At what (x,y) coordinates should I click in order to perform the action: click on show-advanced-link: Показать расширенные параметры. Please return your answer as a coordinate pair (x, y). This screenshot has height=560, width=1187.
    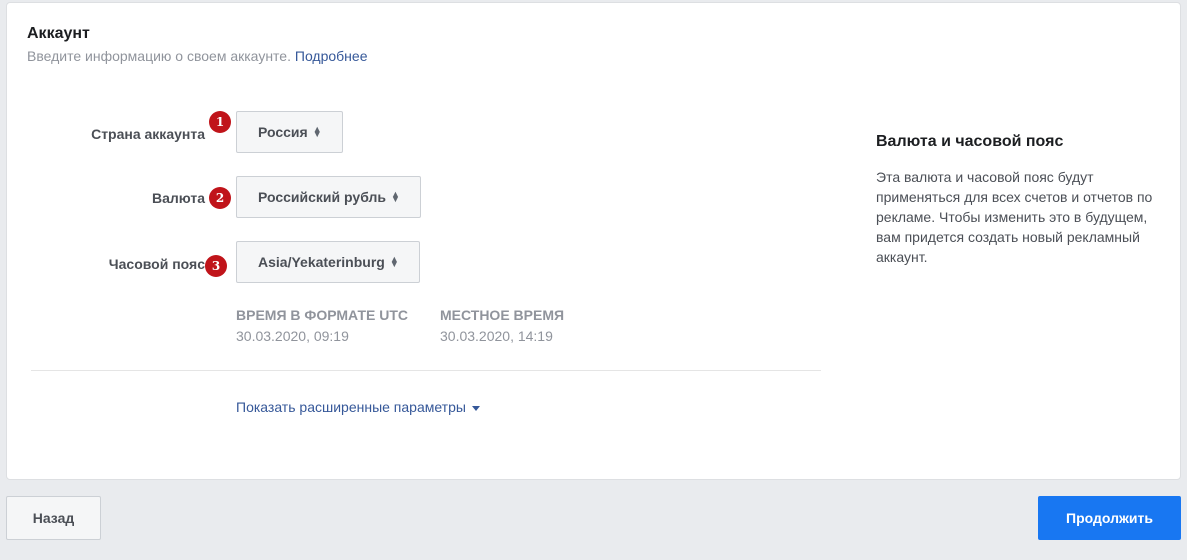
    Looking at the image, I should click on (358, 407).